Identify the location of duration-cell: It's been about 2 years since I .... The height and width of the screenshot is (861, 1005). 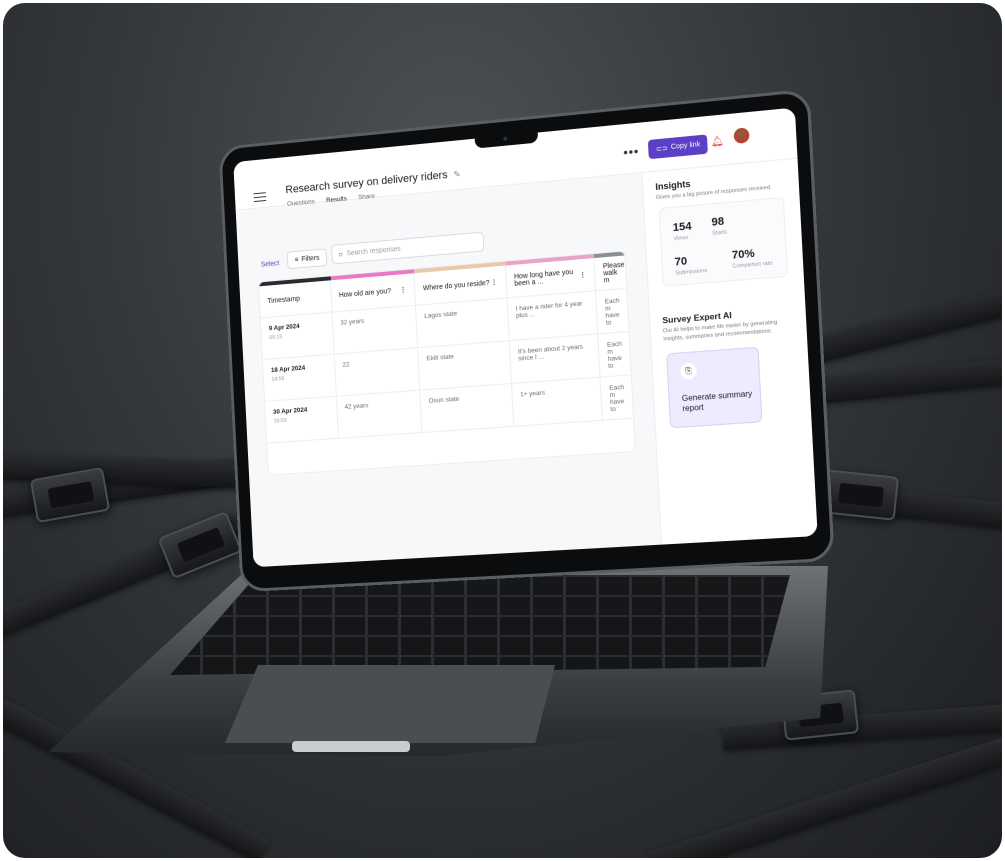
(555, 358).